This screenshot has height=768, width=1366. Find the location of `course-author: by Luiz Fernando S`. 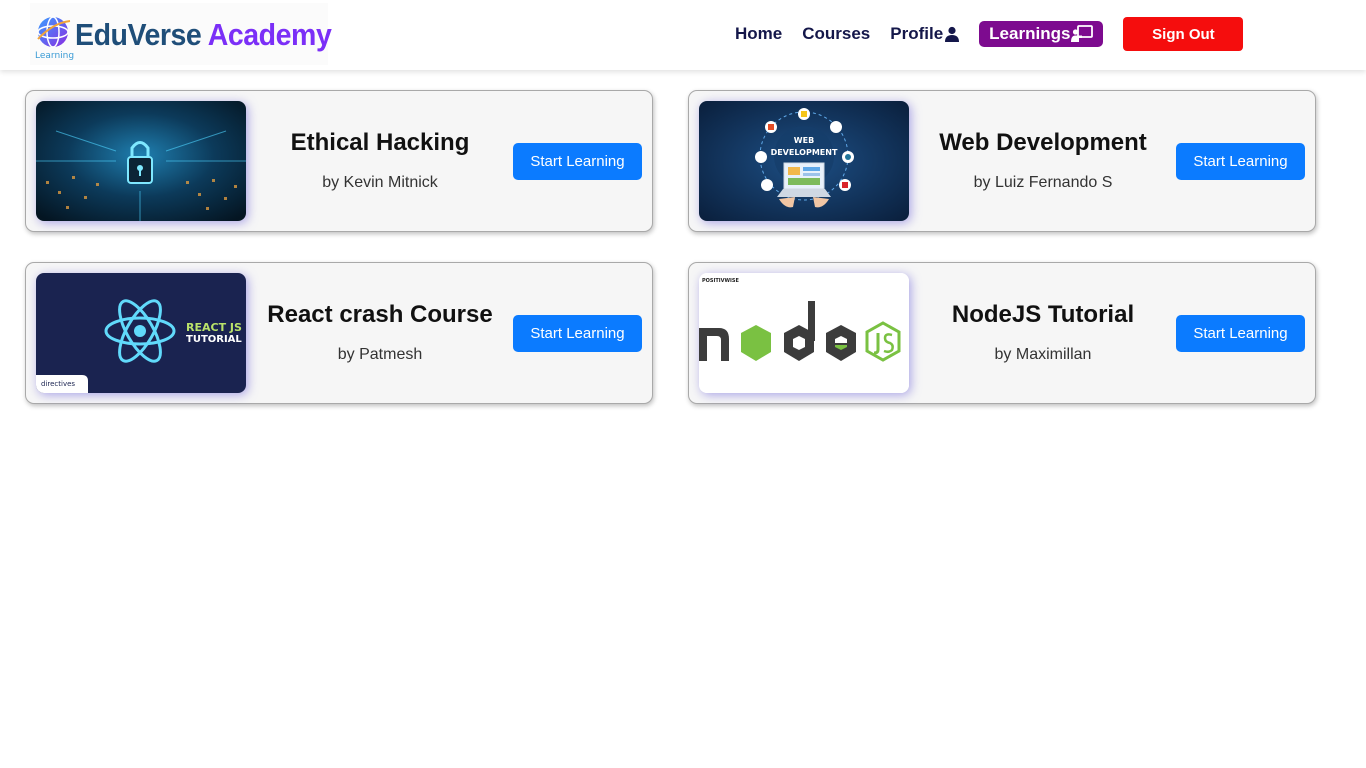

course-author: by Luiz Fernando S is located at coordinates (1043, 182).